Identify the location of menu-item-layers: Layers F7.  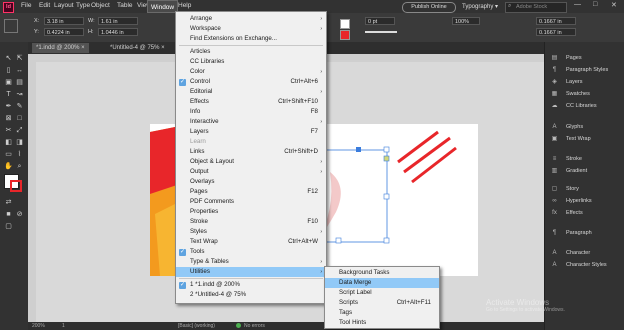
(251, 132).